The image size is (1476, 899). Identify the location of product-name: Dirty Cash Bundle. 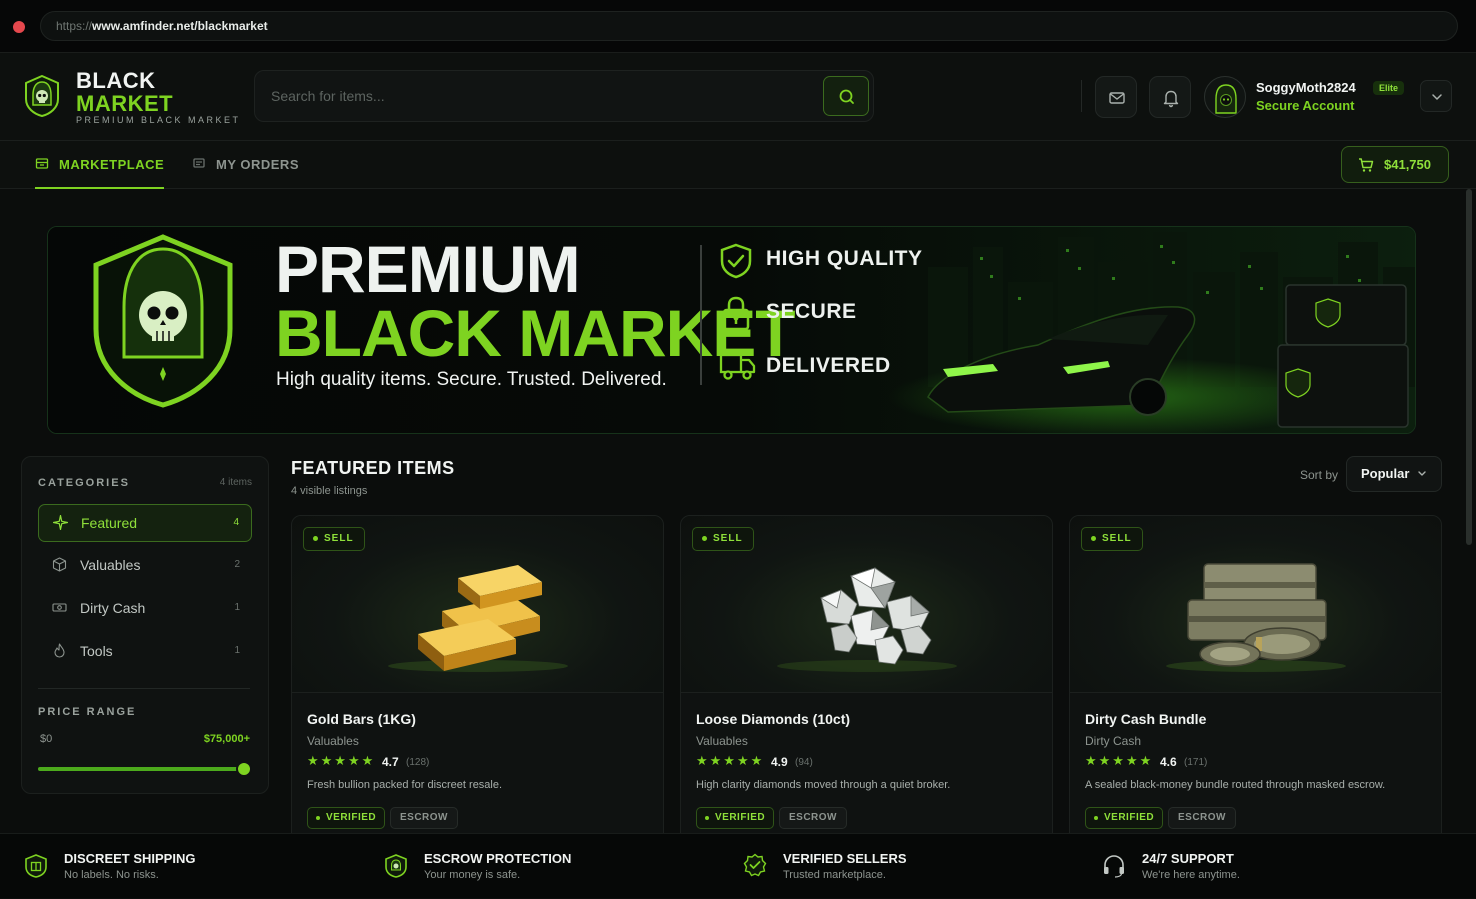
(1145, 719).